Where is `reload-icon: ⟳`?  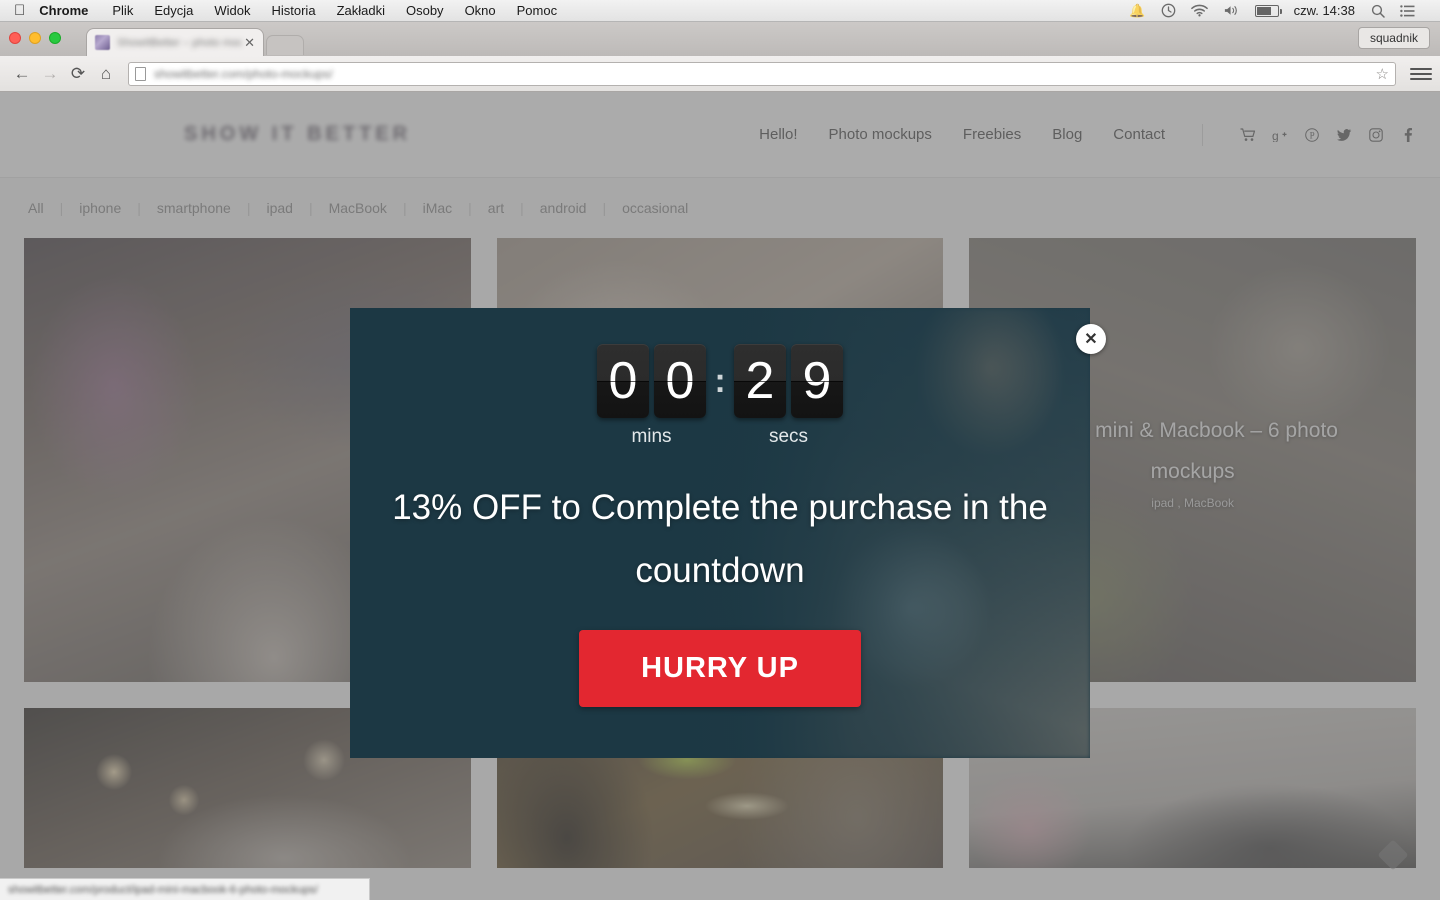 reload-icon: ⟳ is located at coordinates (78, 74).